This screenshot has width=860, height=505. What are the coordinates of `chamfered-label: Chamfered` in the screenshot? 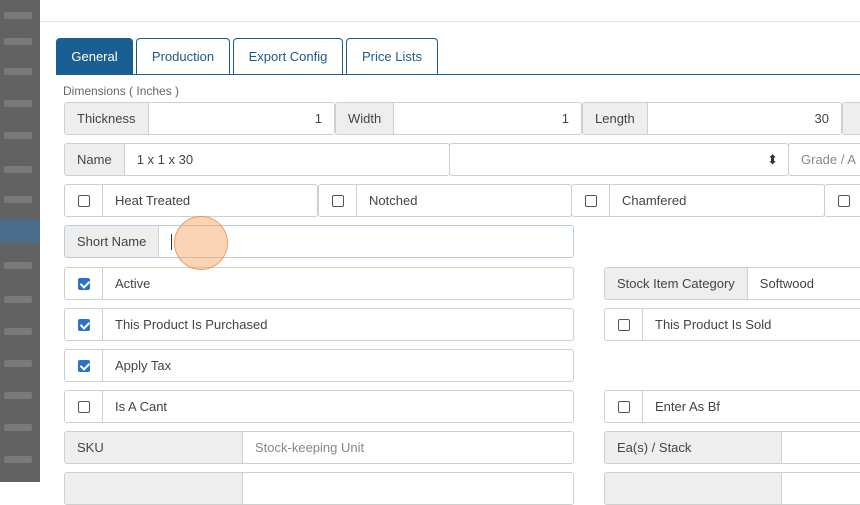 It's located at (654, 200).